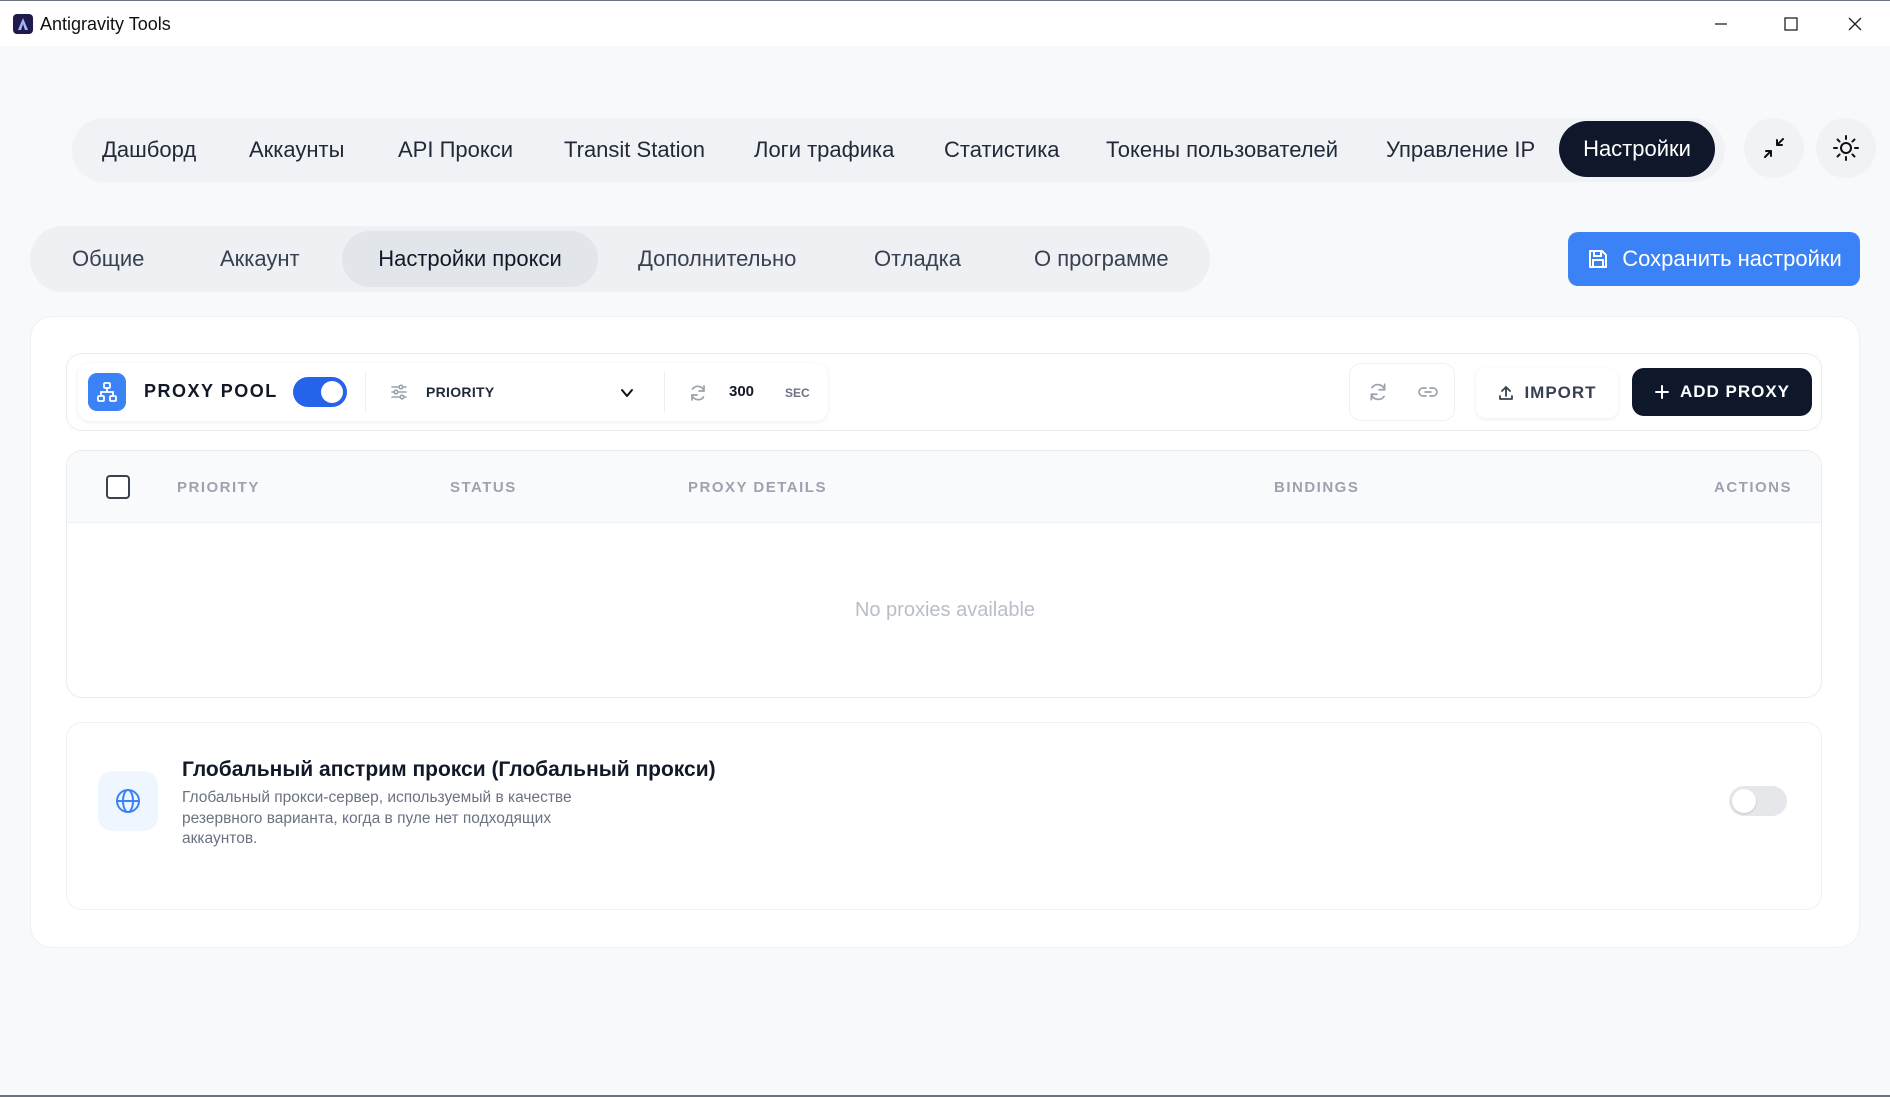 This screenshot has height=1097, width=1890. What do you see at coordinates (1222, 150) in the screenshot?
I see `nav-item-user-tokens: Токены пользователей` at bounding box center [1222, 150].